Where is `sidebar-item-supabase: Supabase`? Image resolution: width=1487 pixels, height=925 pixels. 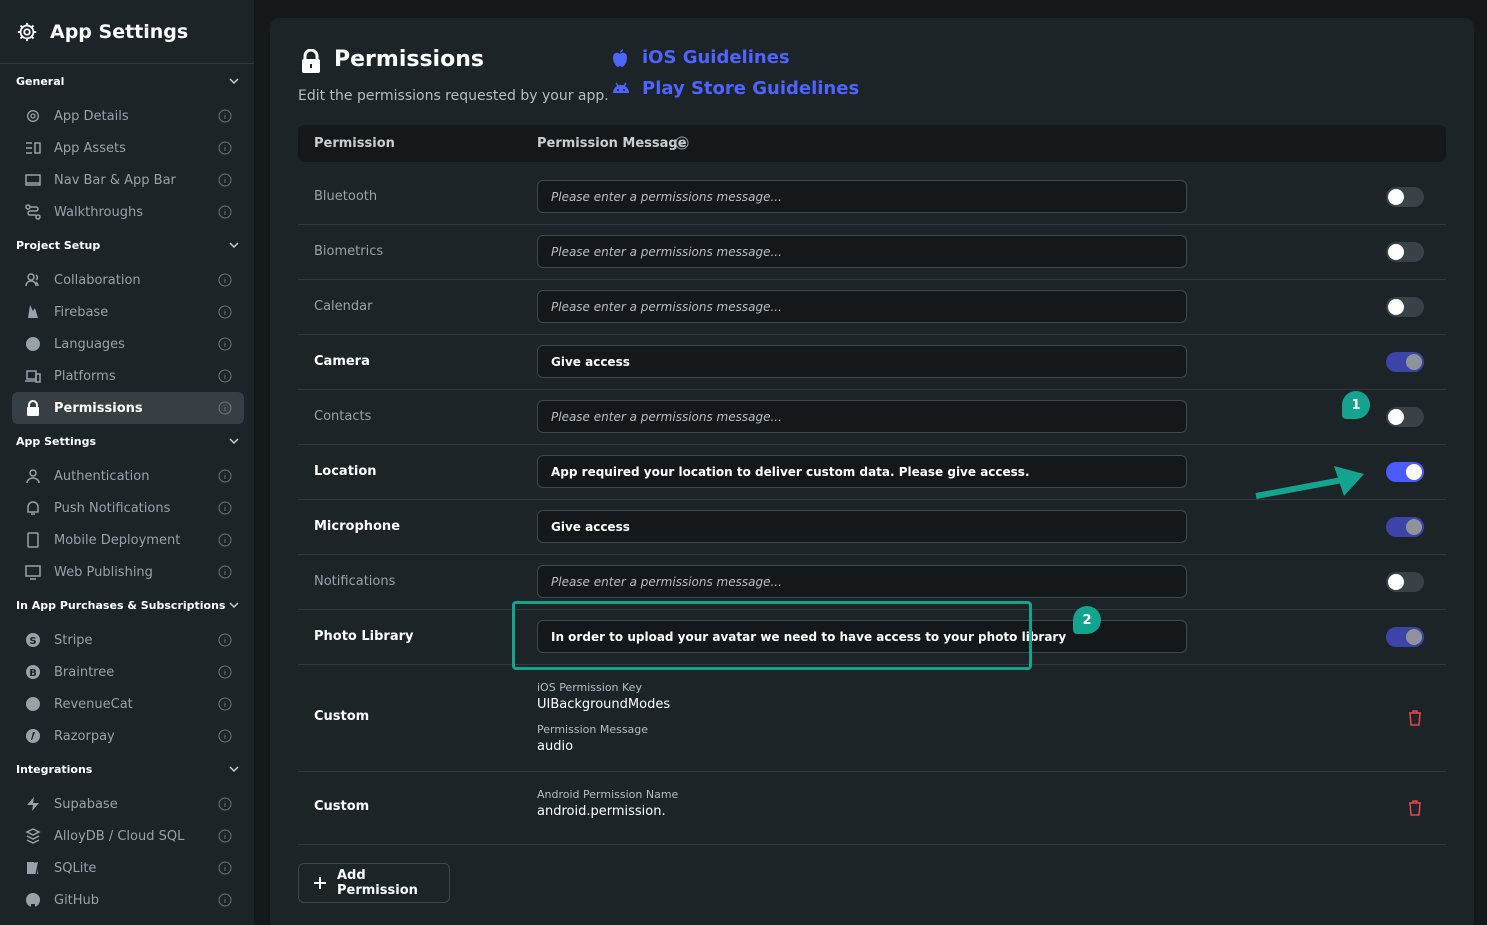 sidebar-item-supabase: Supabase is located at coordinates (128, 804).